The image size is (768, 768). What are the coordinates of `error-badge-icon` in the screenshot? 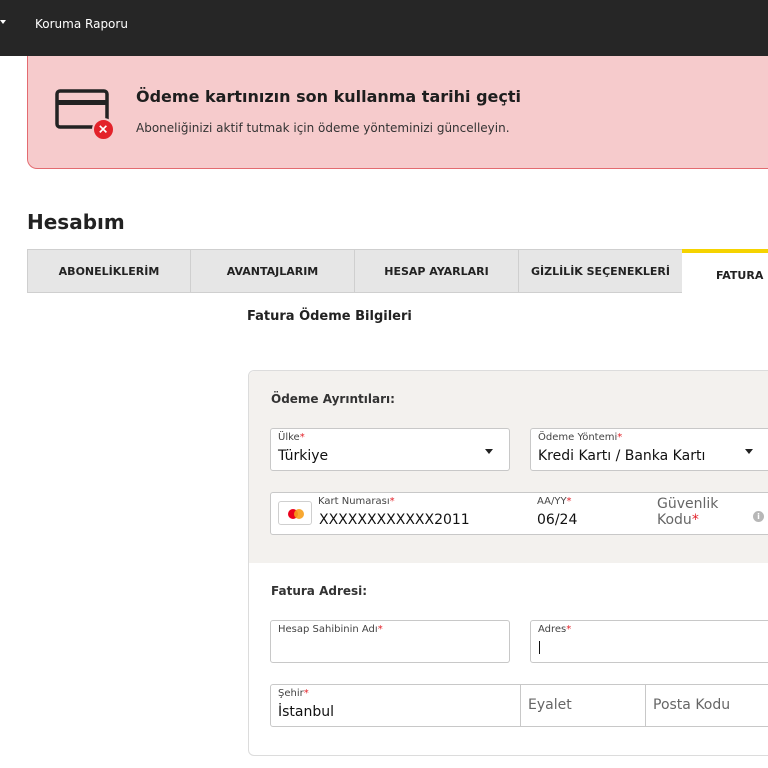 It's located at (103, 129).